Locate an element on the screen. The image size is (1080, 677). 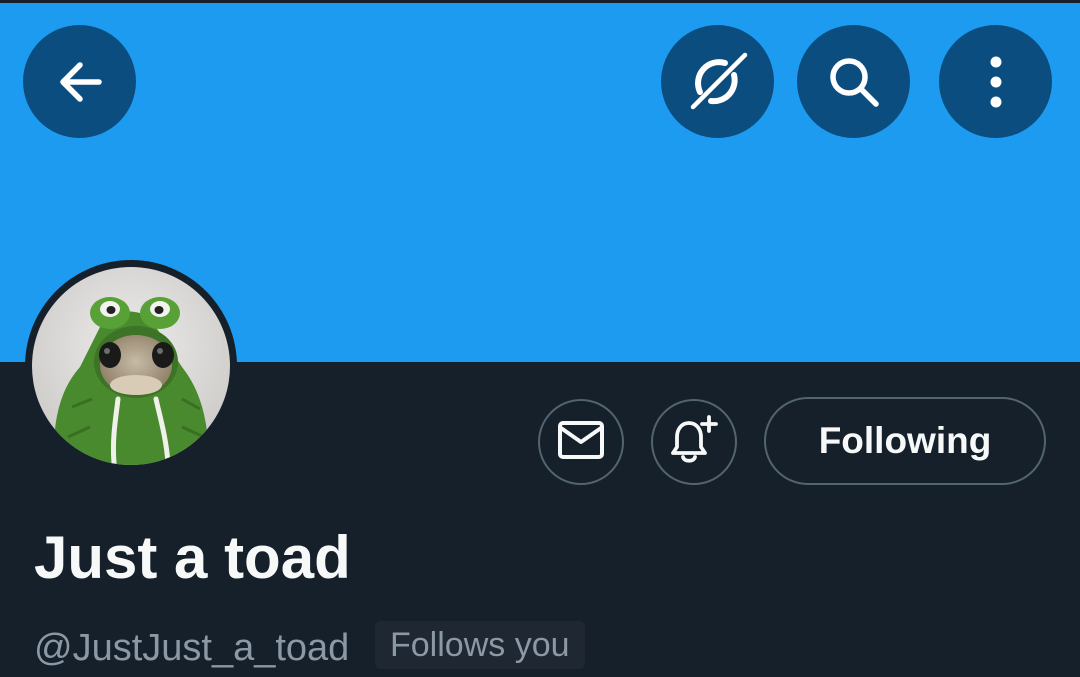
following-button: Following is located at coordinates (905, 441).